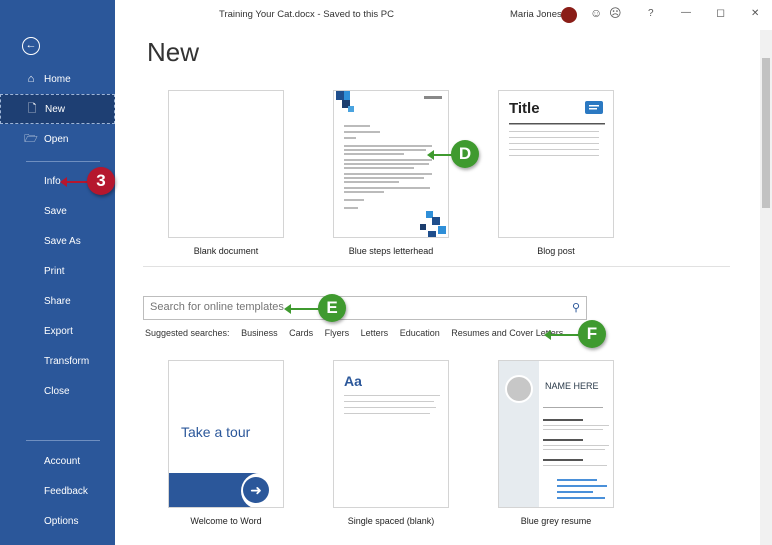 Image resolution: width=772 pixels, height=545 pixels. I want to click on arrow-right-icon: ➜, so click(256, 490).